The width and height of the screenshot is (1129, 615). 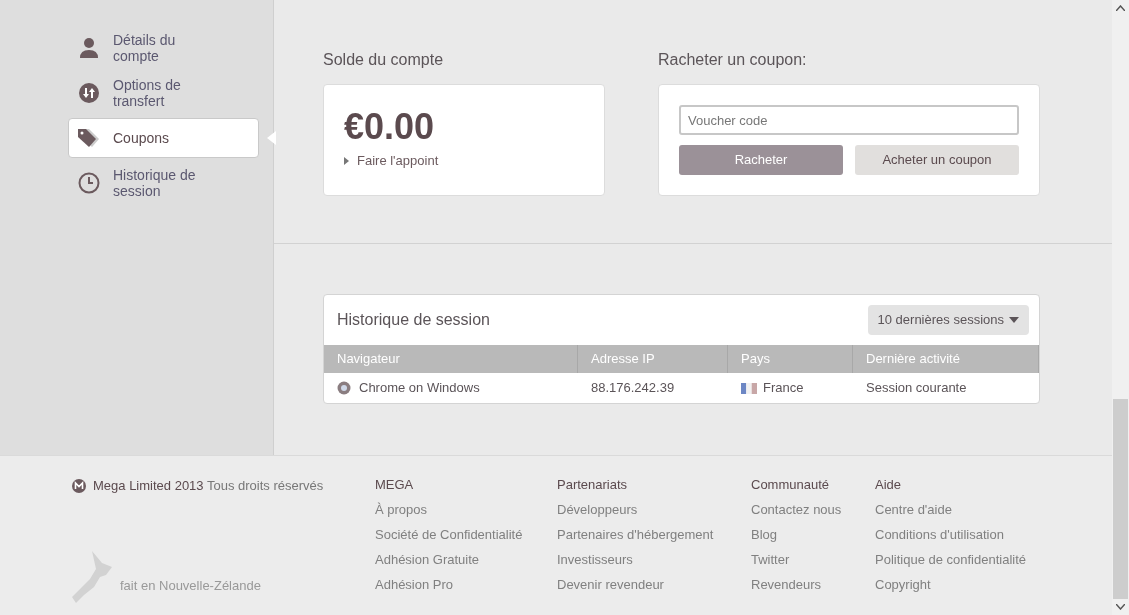 What do you see at coordinates (849, 120) in the screenshot?
I see `voucher-input: Voucher code` at bounding box center [849, 120].